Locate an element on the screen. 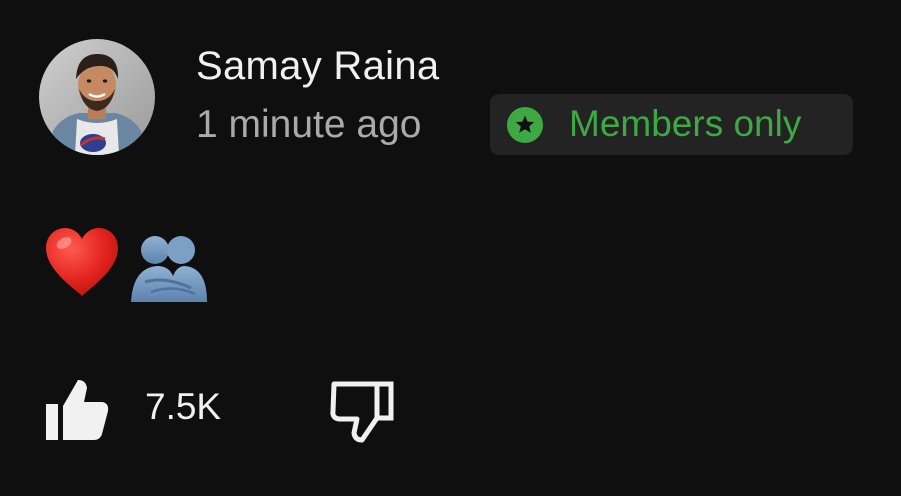 This screenshot has width=901, height=496. avatar-image is located at coordinates (97, 97).